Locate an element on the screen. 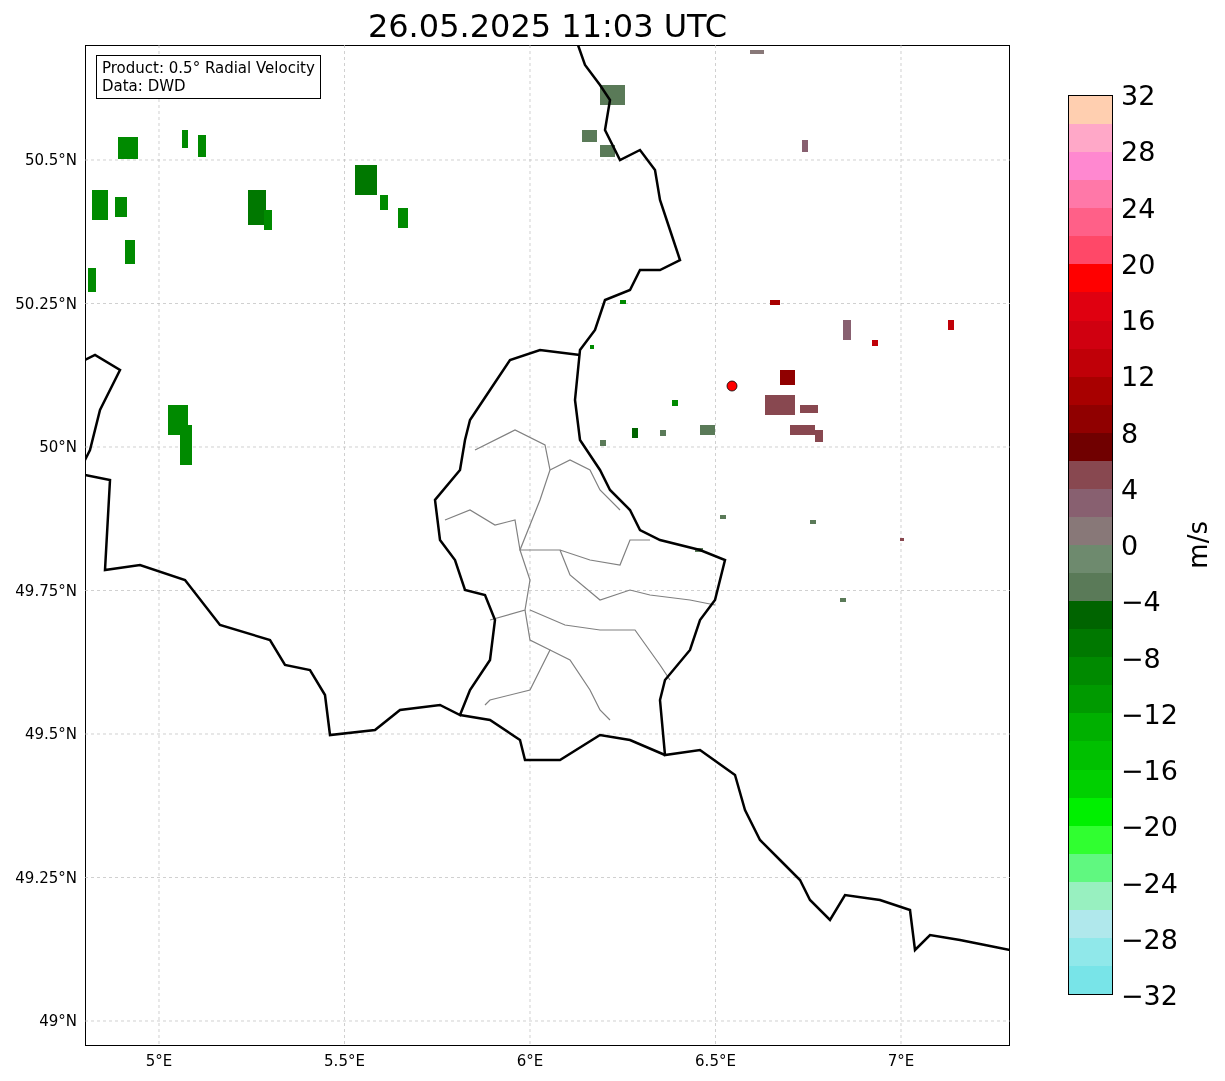 Image resolution: width=1225 pixels, height=1081 pixels. colorbar-tick-label: −24 is located at coordinates (1149, 882).